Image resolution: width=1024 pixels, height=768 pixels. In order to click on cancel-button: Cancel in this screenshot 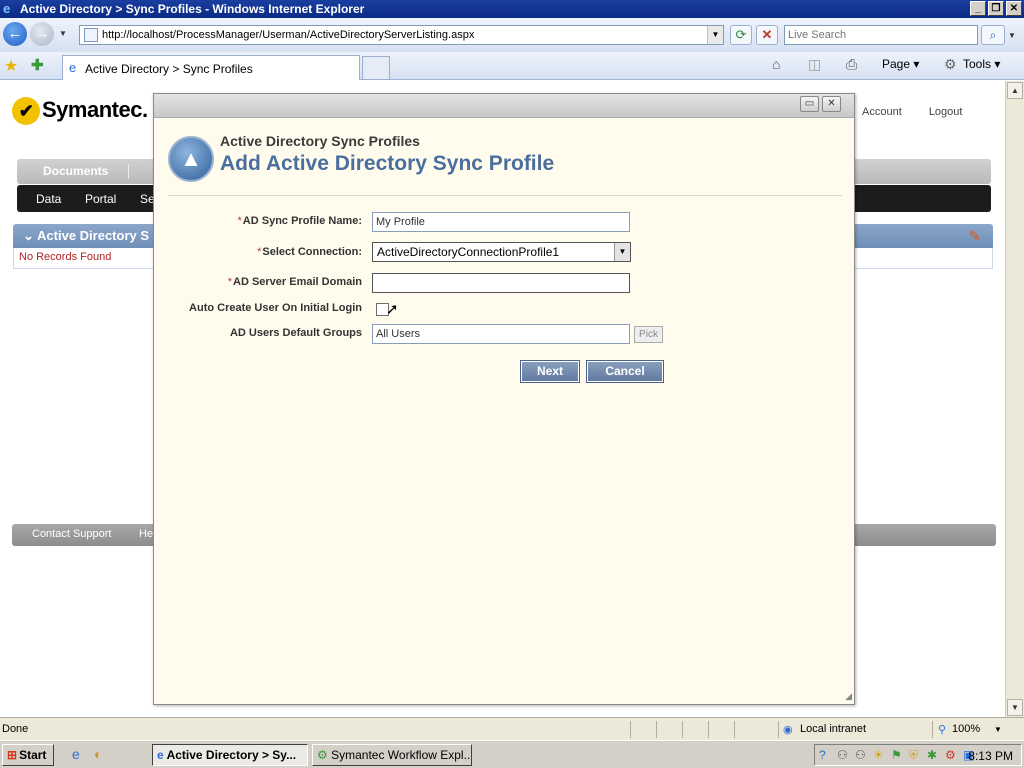, I will do `click(625, 371)`.